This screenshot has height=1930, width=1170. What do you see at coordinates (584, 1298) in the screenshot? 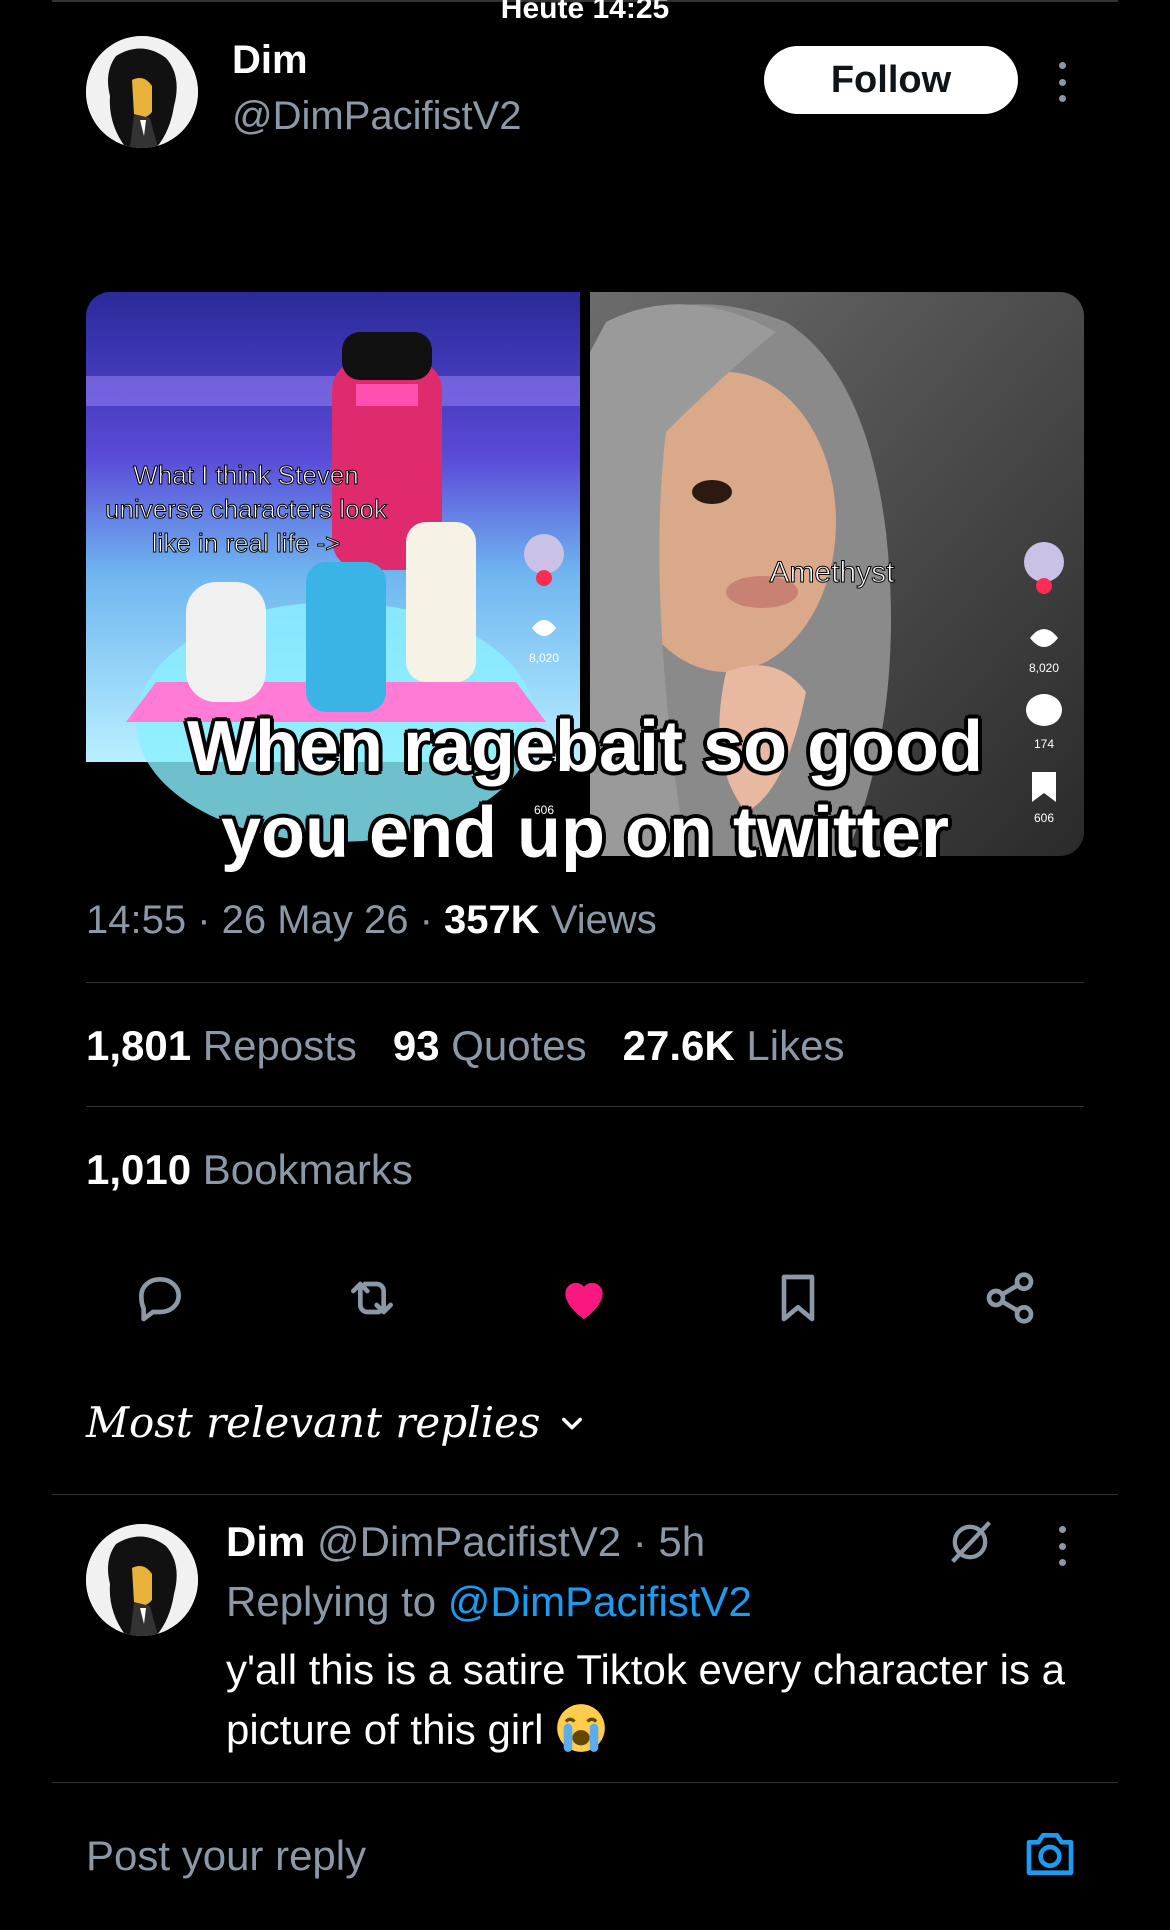
I see `heart-icon` at bounding box center [584, 1298].